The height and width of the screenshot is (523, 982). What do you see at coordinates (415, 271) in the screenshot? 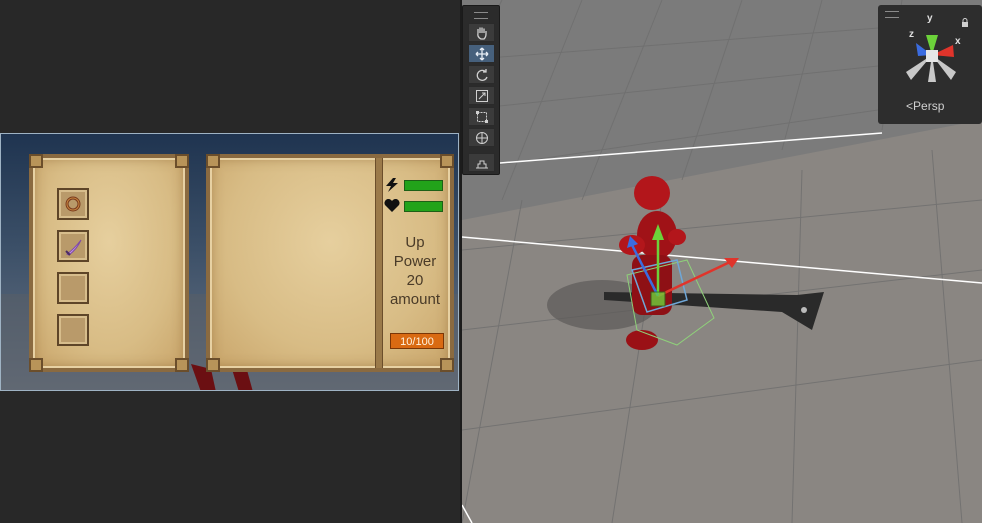
I see `item-description: Up Power 20 amount` at bounding box center [415, 271].